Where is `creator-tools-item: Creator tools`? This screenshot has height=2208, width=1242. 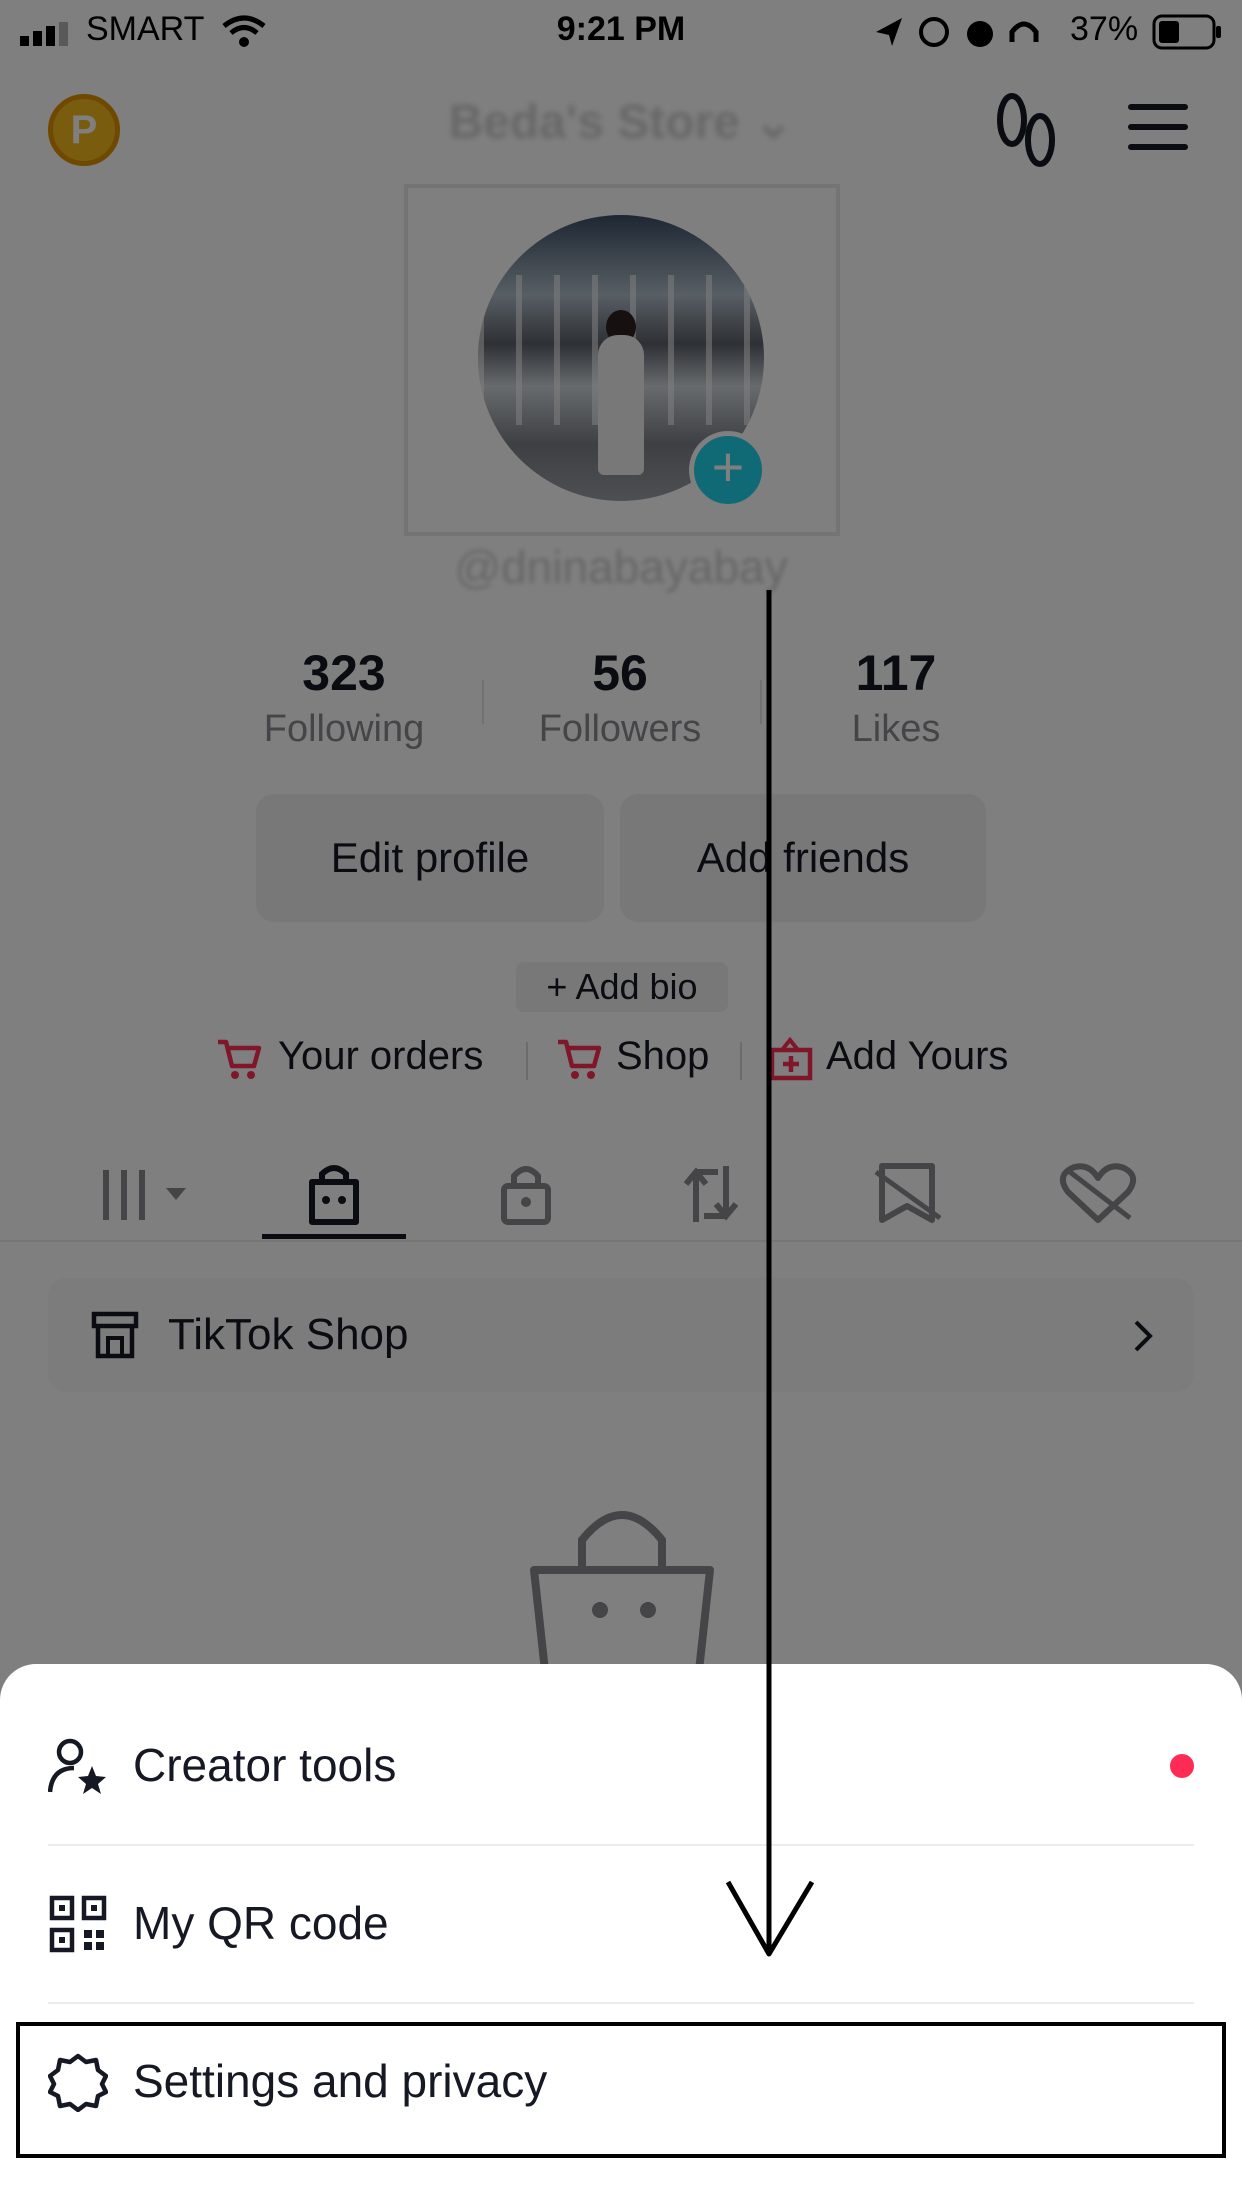 creator-tools-item: Creator tools is located at coordinates (621, 1766).